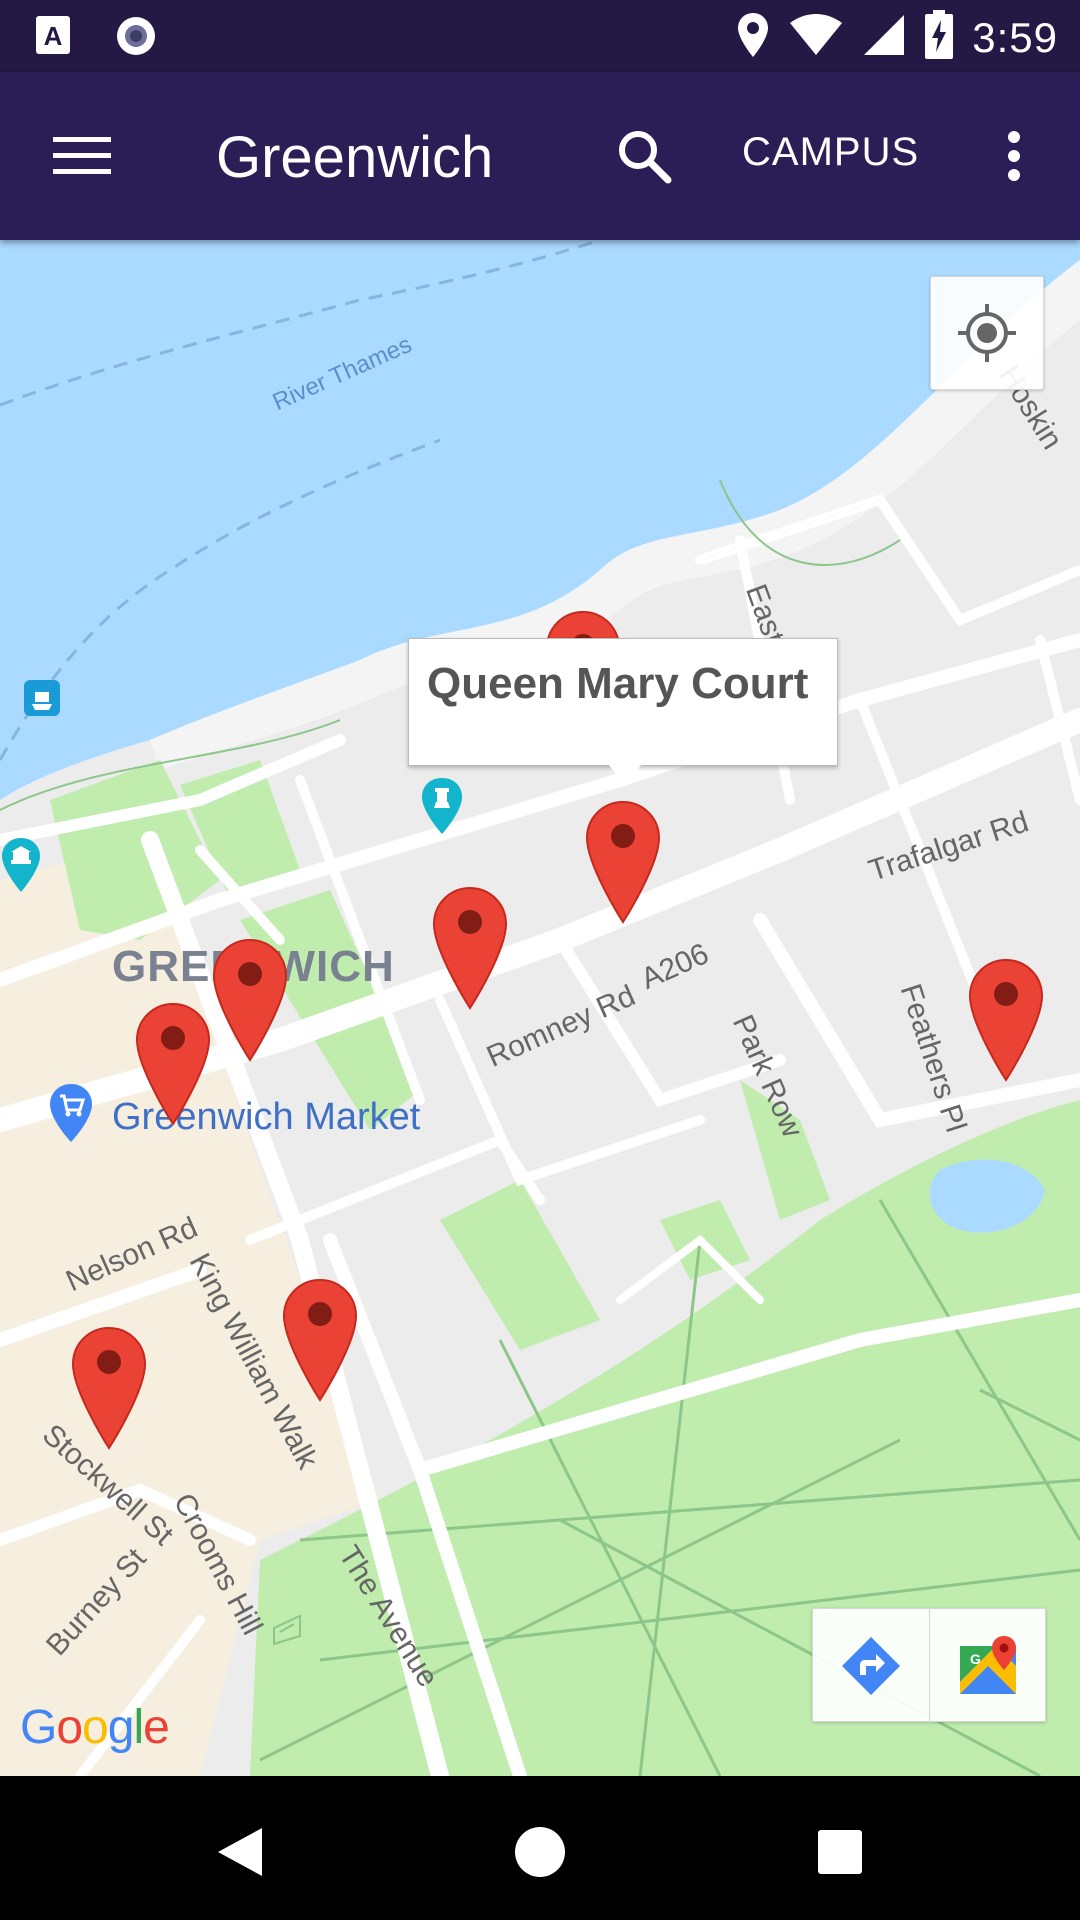  Describe the element at coordinates (540, 36) in the screenshot. I see `status-bar: A 3:59` at that location.